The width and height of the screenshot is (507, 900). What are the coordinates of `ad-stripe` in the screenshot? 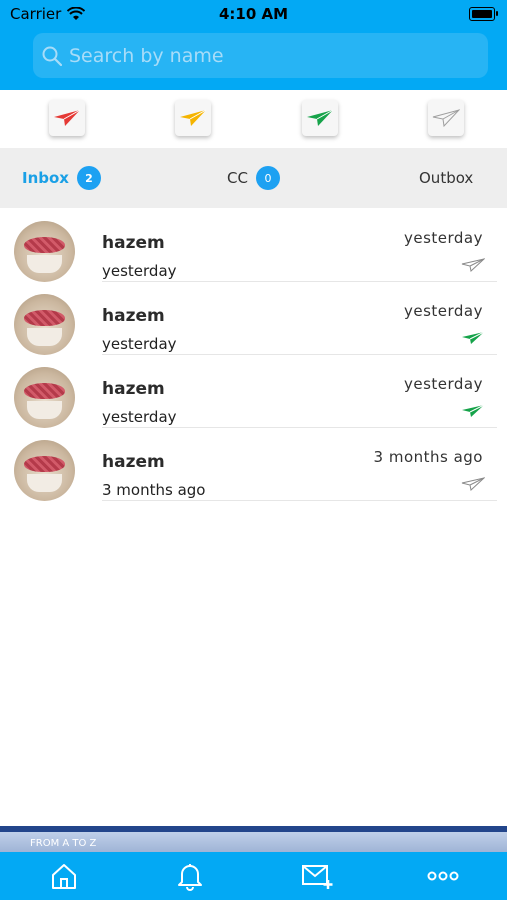 It's located at (253, 829).